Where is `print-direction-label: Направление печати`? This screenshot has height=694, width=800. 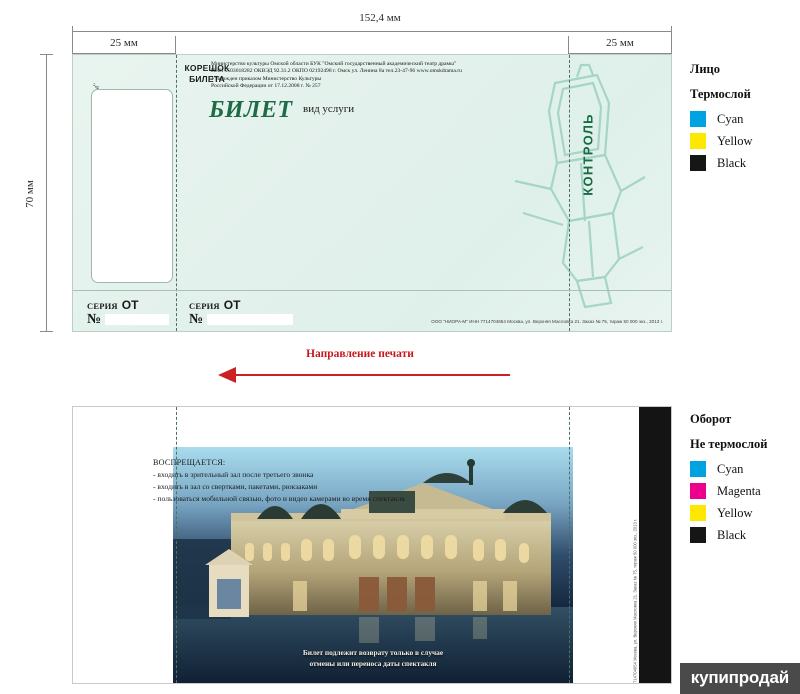 print-direction-label: Направление печати is located at coordinates (360, 354).